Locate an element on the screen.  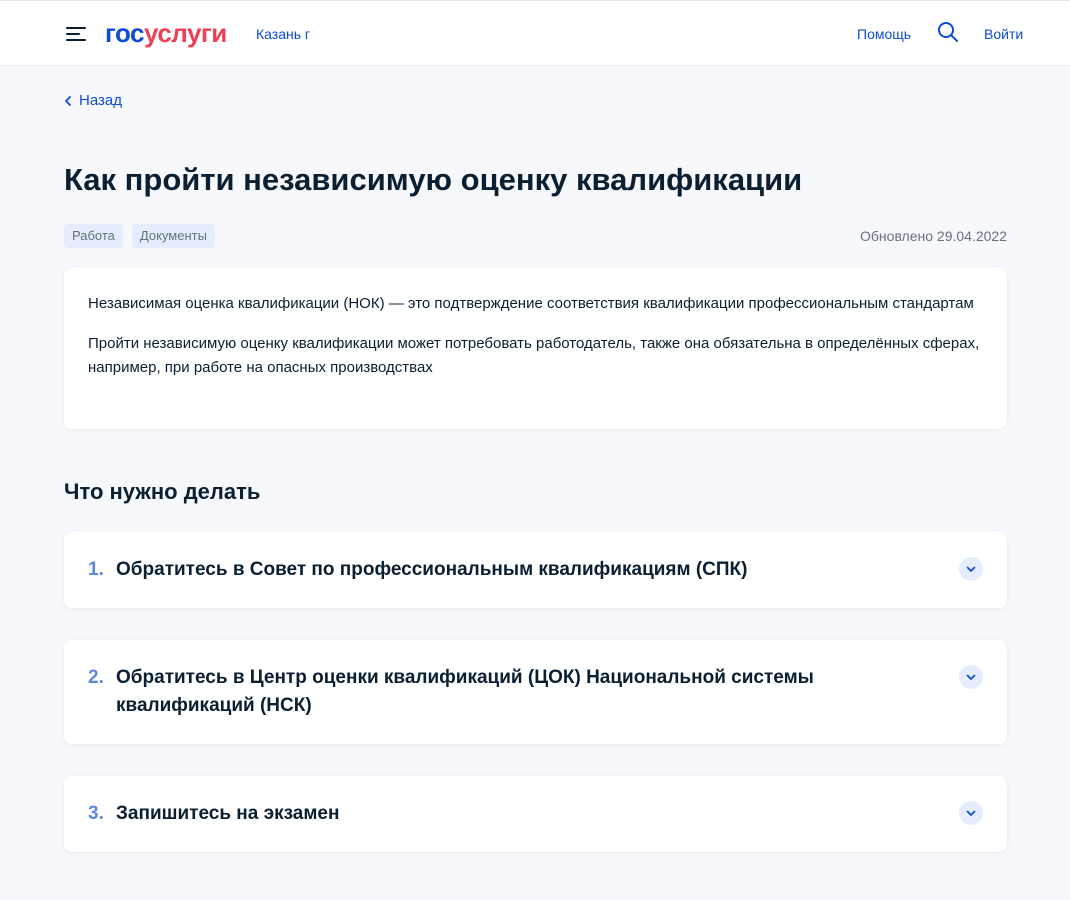
tag-documents: Документы is located at coordinates (173, 236).